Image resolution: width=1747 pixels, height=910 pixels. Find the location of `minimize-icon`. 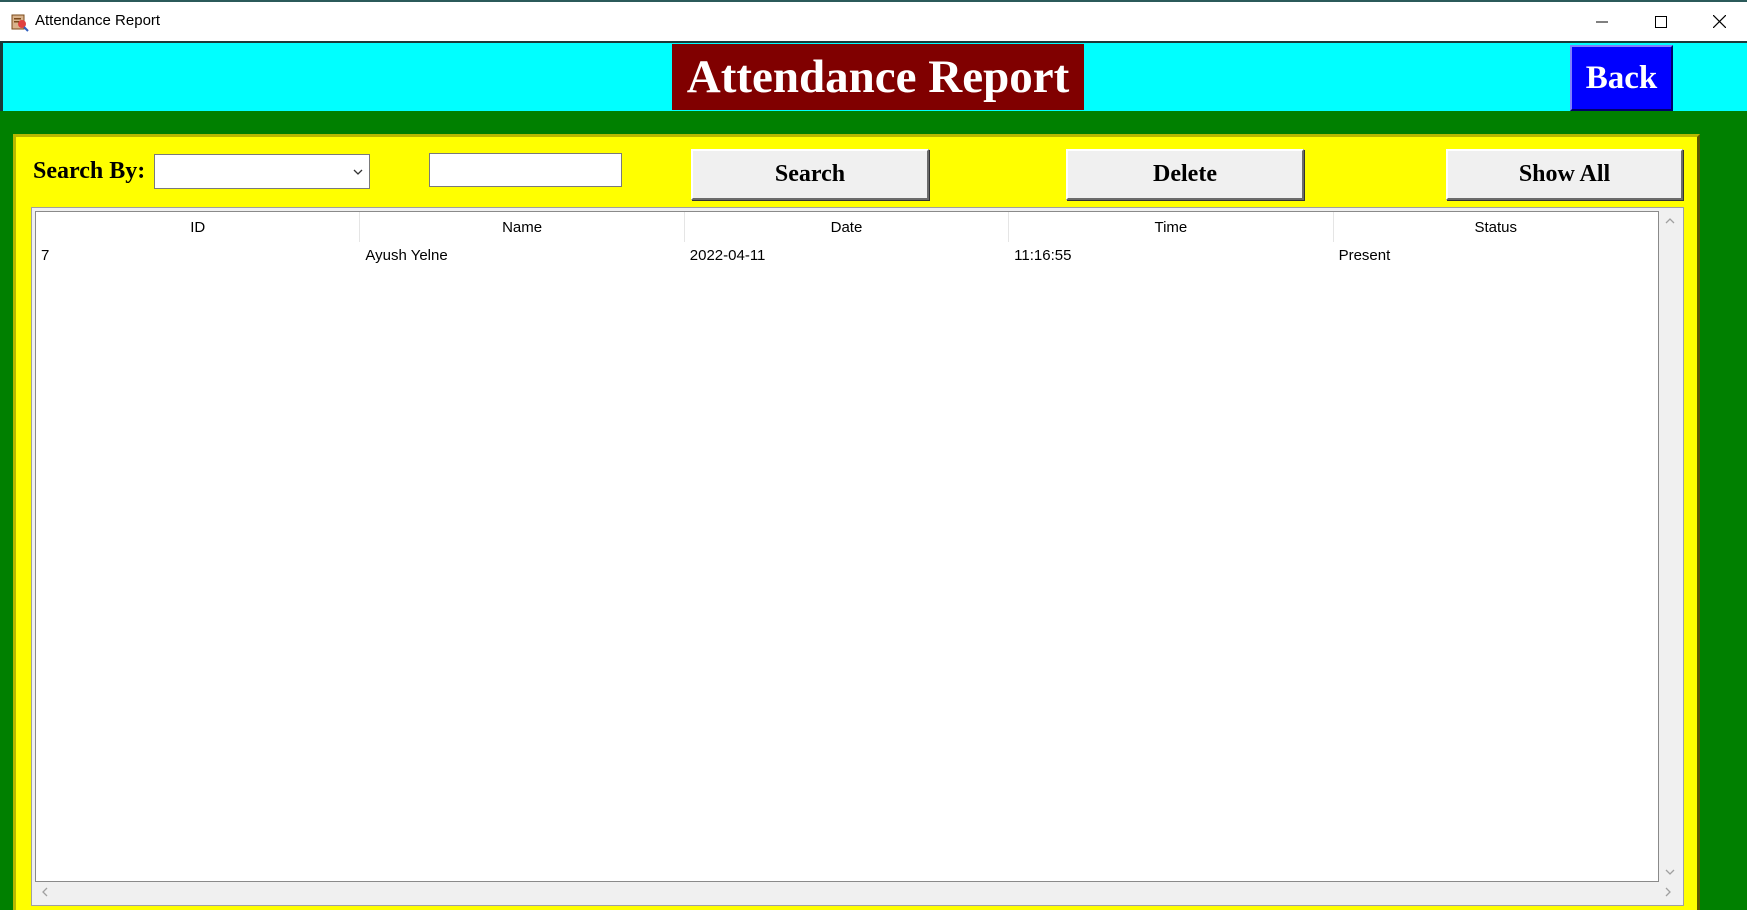

minimize-icon is located at coordinates (1602, 21).